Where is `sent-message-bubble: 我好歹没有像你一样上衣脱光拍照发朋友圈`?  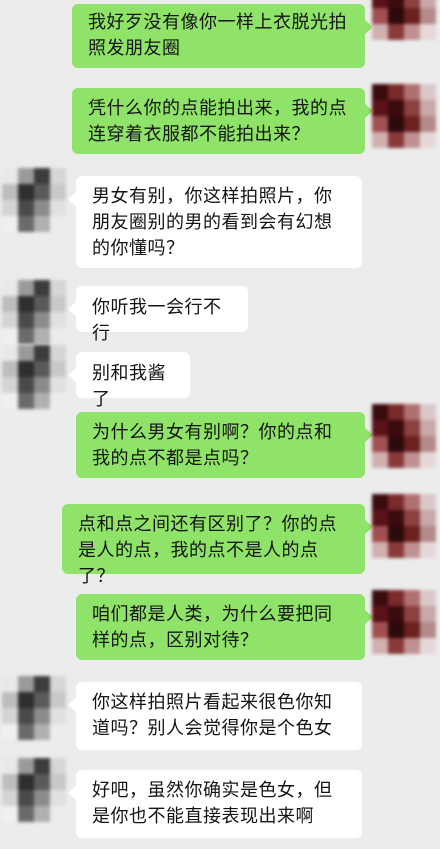
sent-message-bubble: 我好歹没有像你一样上衣脱光拍照发朋友圈 is located at coordinates (222, 36).